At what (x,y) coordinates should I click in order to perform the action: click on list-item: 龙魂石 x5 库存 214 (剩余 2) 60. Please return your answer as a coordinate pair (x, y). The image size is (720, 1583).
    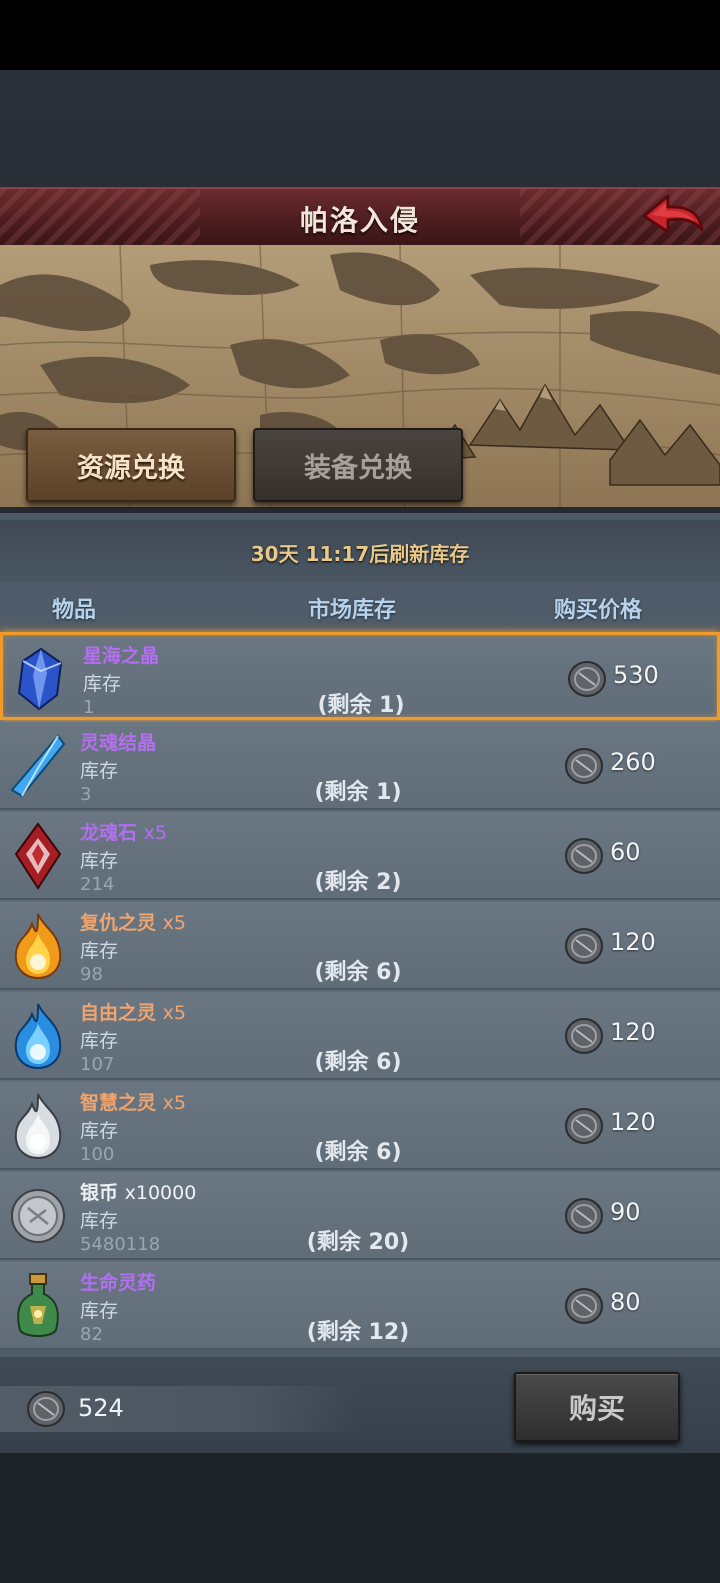
    Looking at the image, I should click on (360, 856).